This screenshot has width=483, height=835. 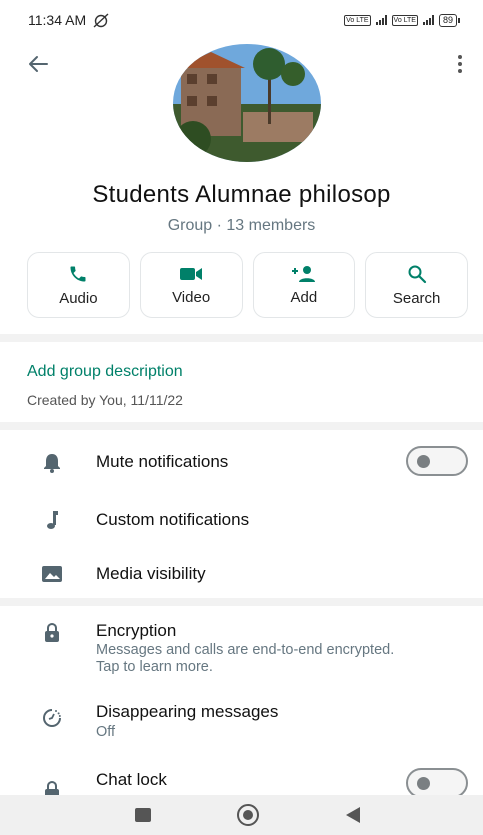 I want to click on chat-lock-toggle, so click(x=437, y=781).